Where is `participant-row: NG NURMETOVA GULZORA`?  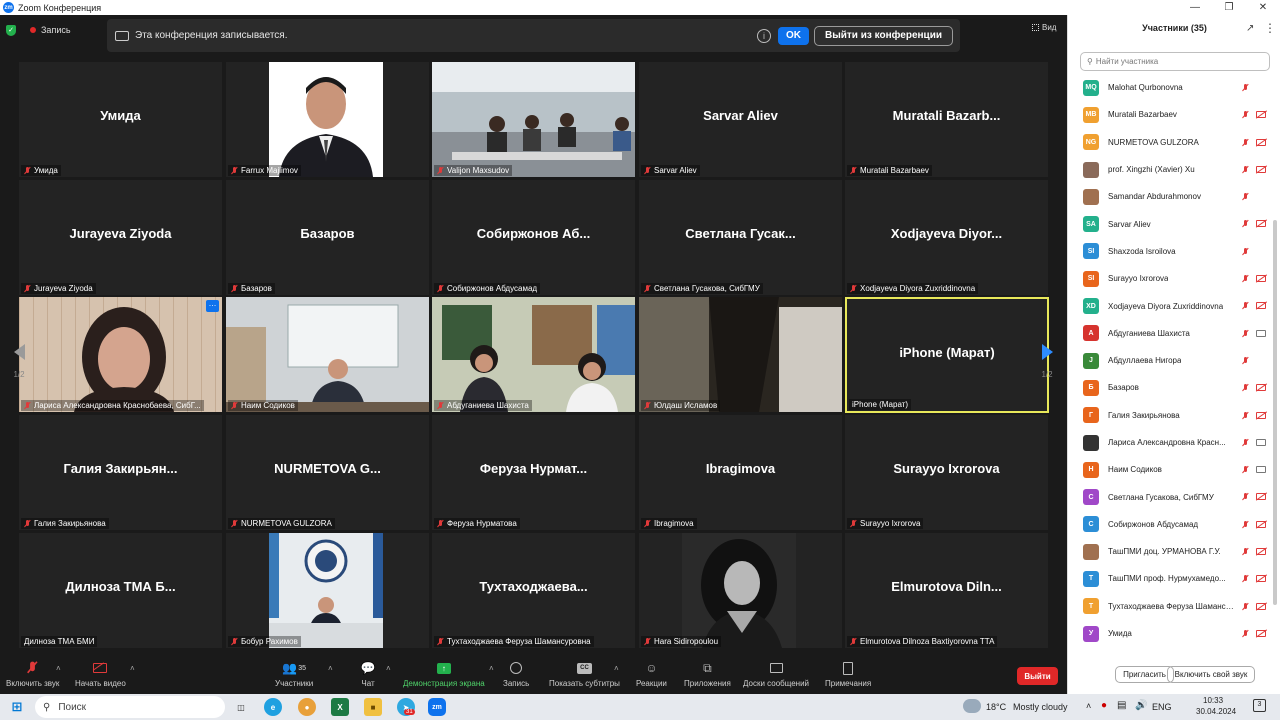 participant-row: NG NURMETOVA GULZORA is located at coordinates (1170, 142).